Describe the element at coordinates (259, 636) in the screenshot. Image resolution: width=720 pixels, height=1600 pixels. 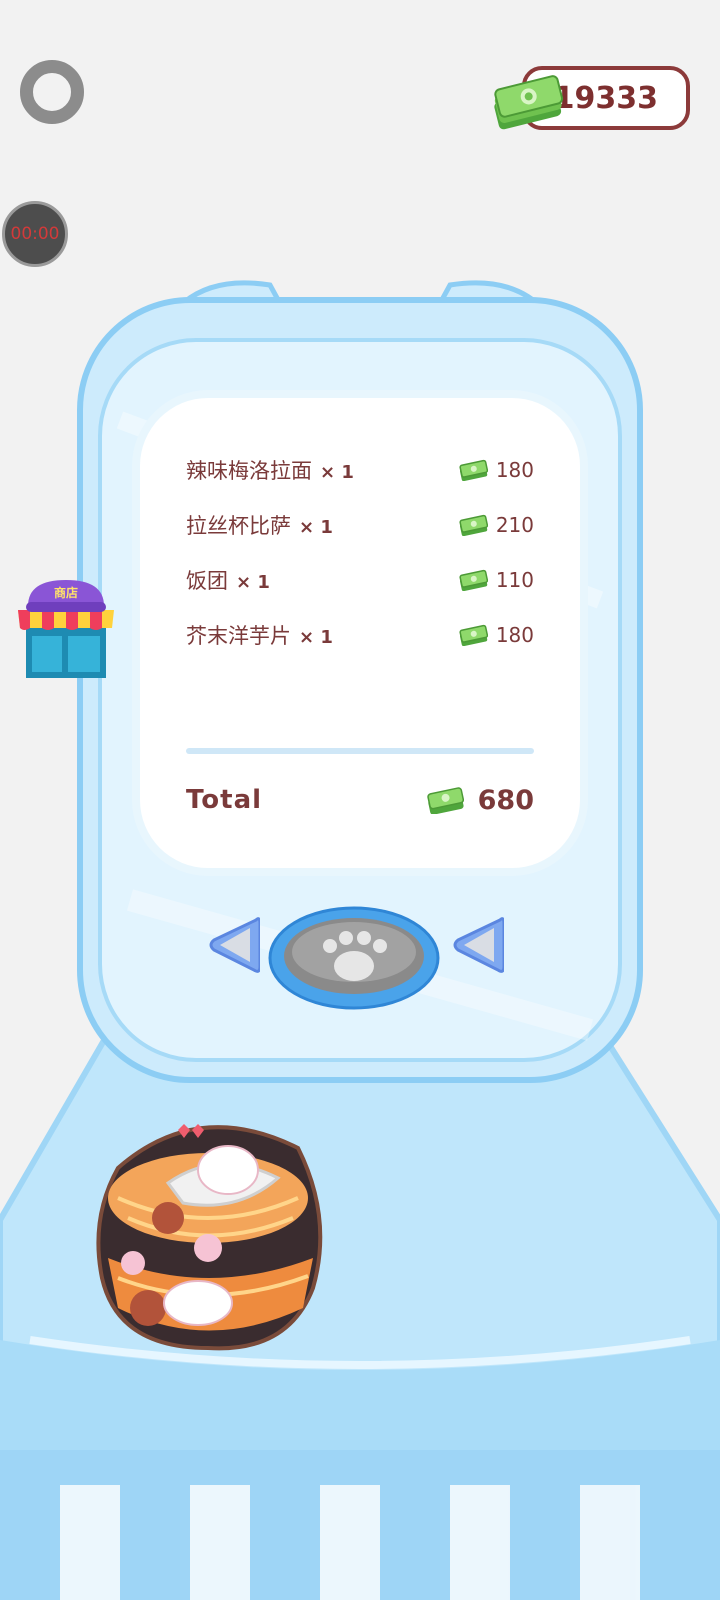
I see `item-name: 芥末洋芋片 × 1` at that location.